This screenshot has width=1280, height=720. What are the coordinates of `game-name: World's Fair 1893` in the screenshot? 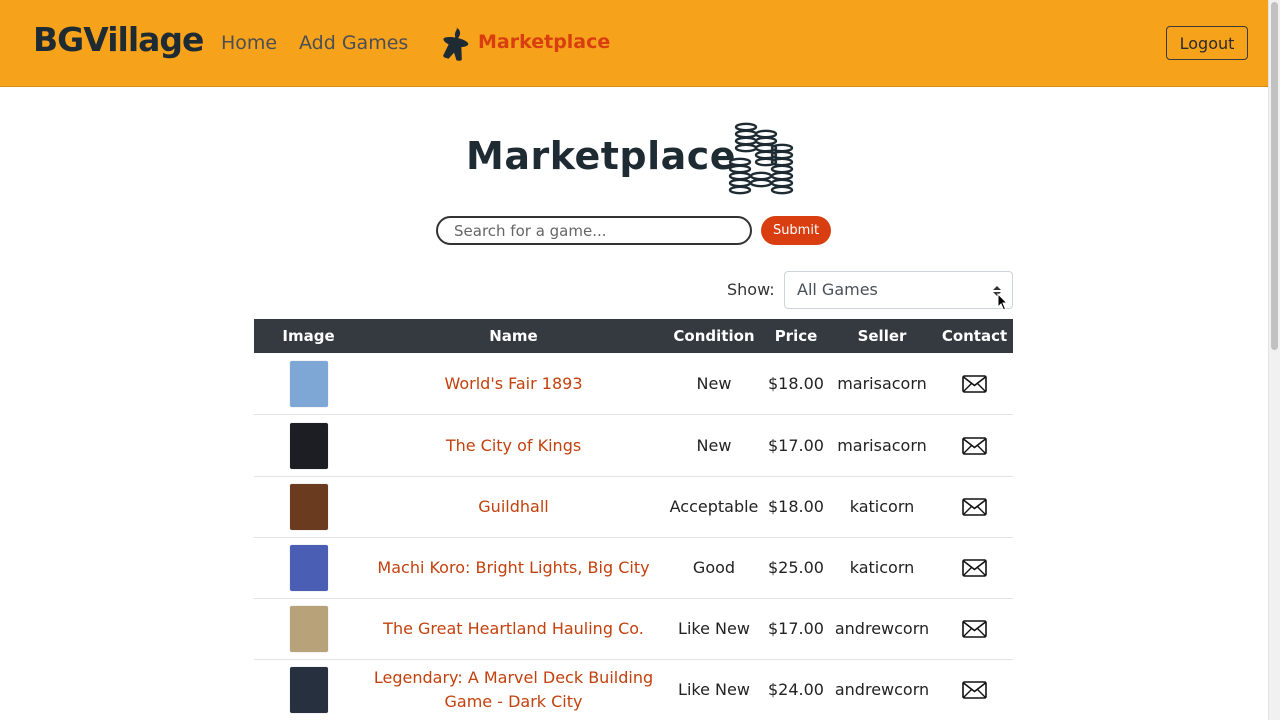 It's located at (513, 383).